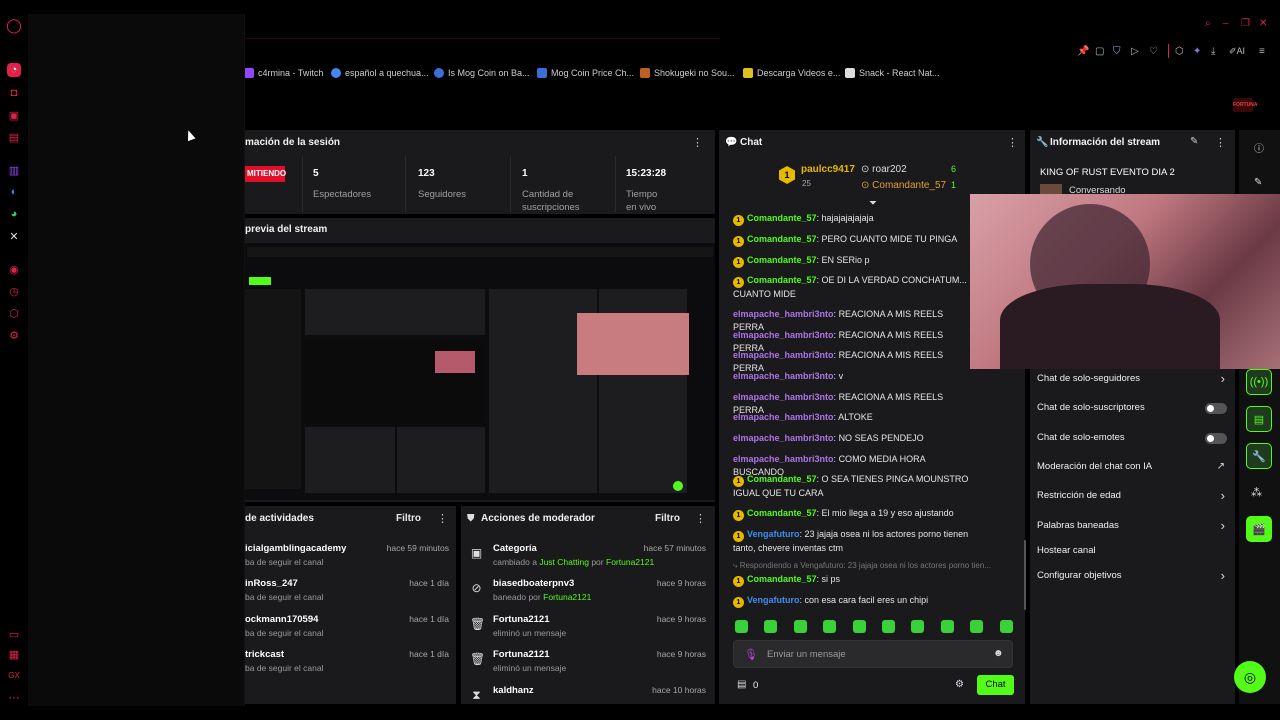 This screenshot has width=1280, height=720. Describe the element at coordinates (1133, 528) in the screenshot. I see `setting-banned-words: Palabras baneadas ›` at that location.